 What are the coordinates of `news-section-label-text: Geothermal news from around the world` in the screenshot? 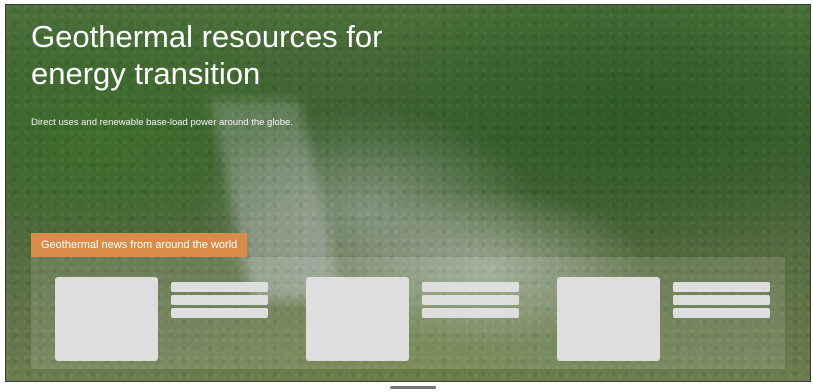 It's located at (139, 245).